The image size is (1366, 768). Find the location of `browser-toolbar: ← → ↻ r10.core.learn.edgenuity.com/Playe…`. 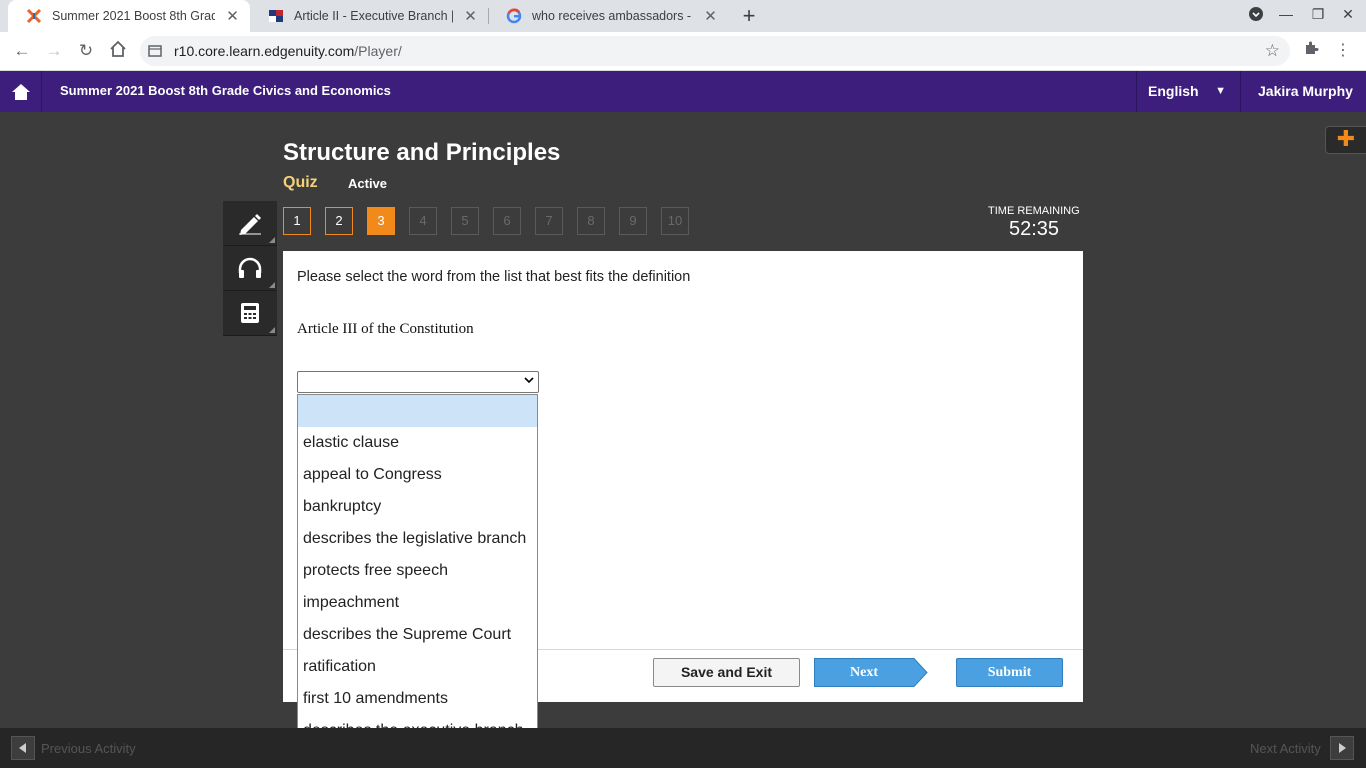

browser-toolbar: ← → ↻ r10.core.learn.edgenuity.com/Playe… is located at coordinates (683, 51).